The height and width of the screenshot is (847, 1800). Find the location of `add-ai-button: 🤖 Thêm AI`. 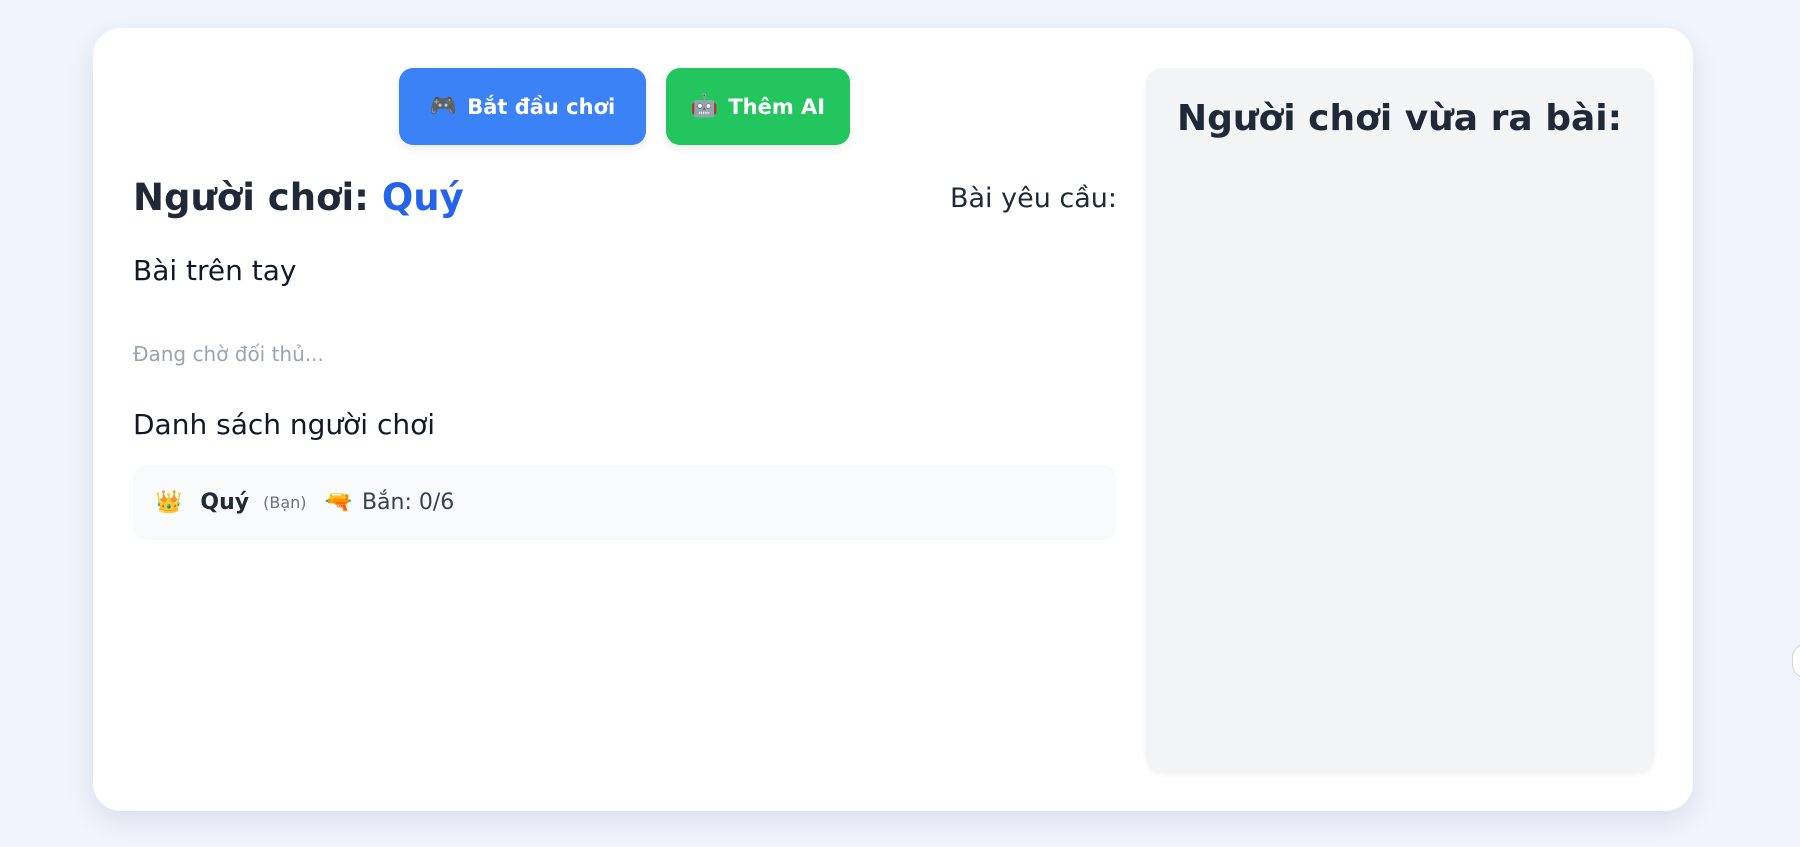

add-ai-button: 🤖 Thêm AI is located at coordinates (758, 106).